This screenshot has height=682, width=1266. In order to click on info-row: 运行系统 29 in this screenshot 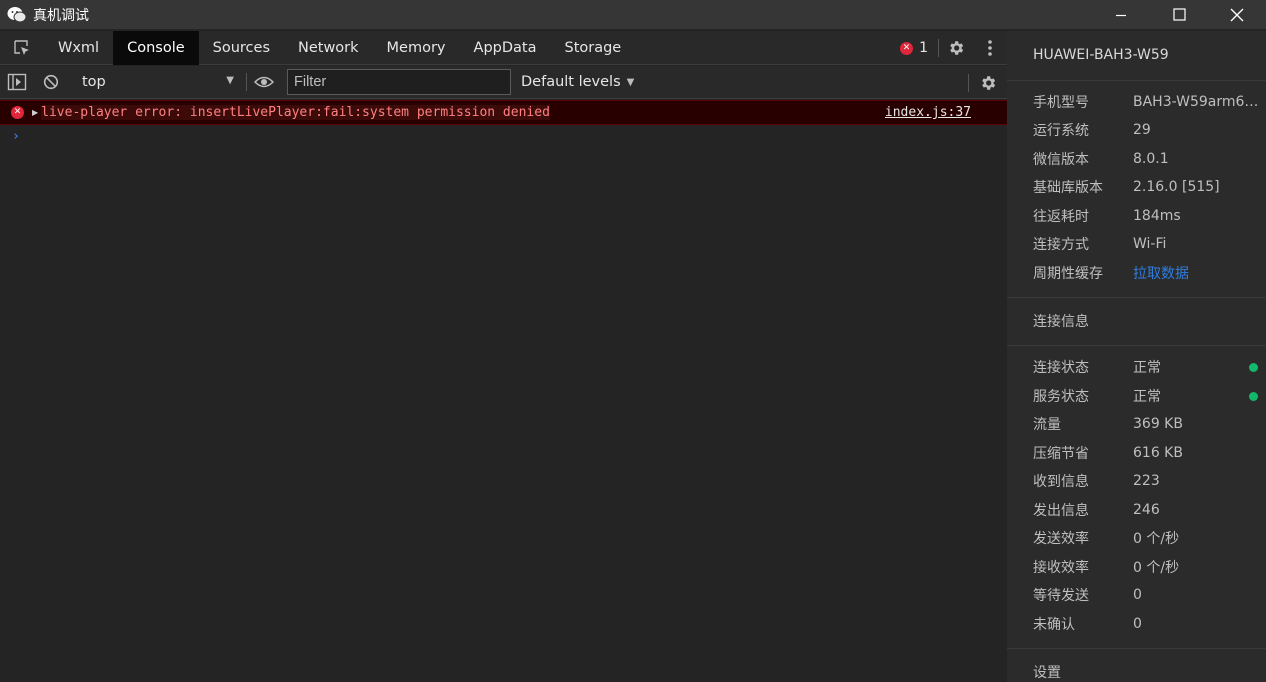, I will do `click(1148, 130)`.